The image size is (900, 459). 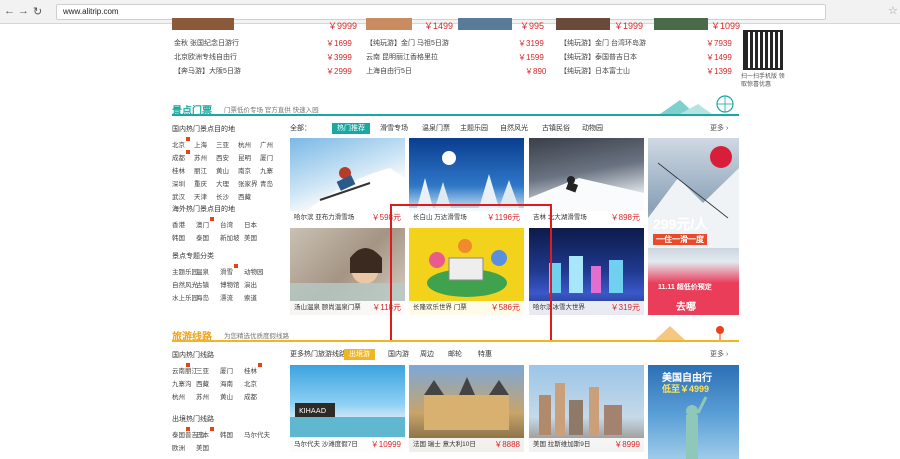 What do you see at coordinates (250, 284) in the screenshot?
I see `list-link: 演出` at bounding box center [250, 284].